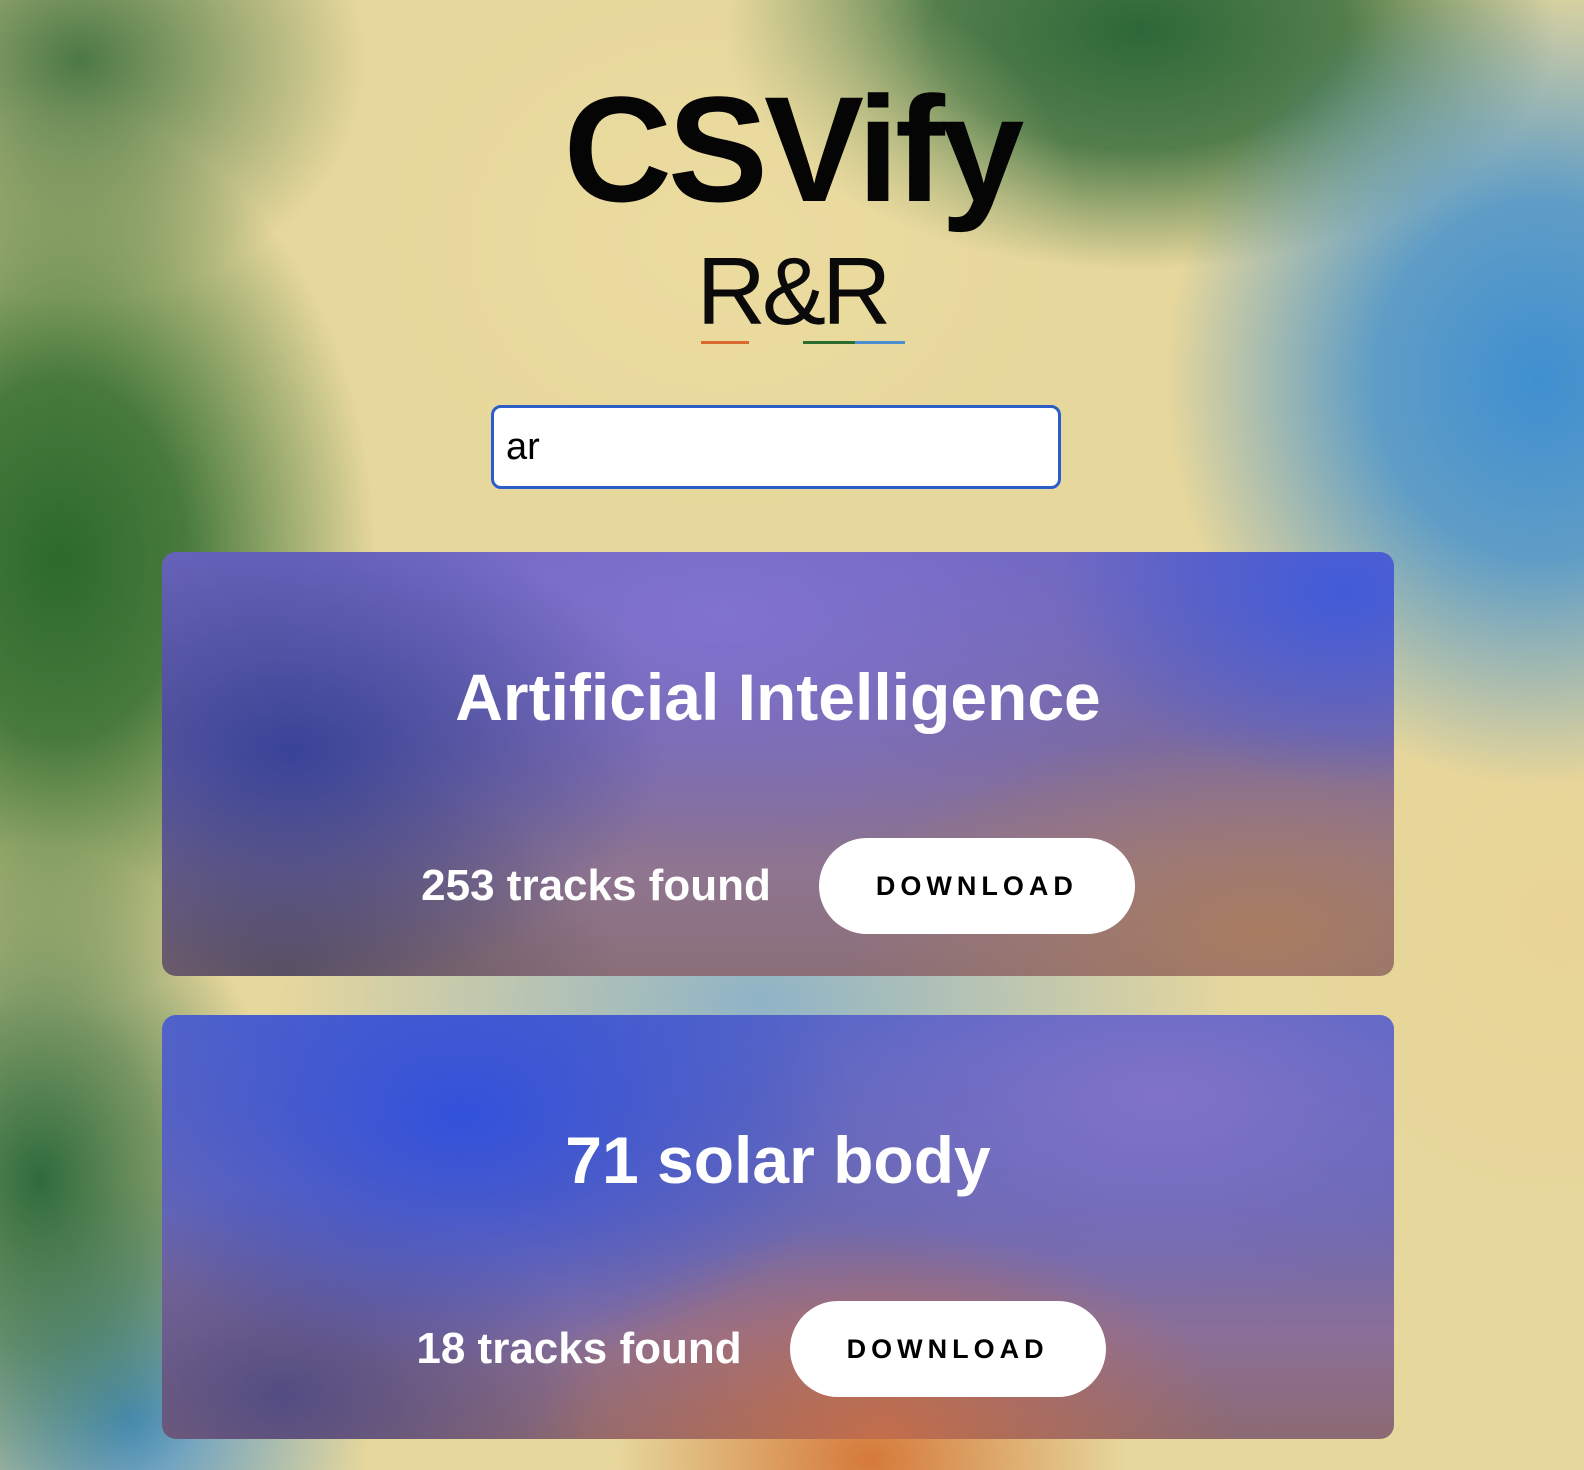 This screenshot has height=1470, width=1584. Describe the element at coordinates (769, 1349) in the screenshot. I see `result-footer: 18 tracks found DOWNLOAD` at that location.